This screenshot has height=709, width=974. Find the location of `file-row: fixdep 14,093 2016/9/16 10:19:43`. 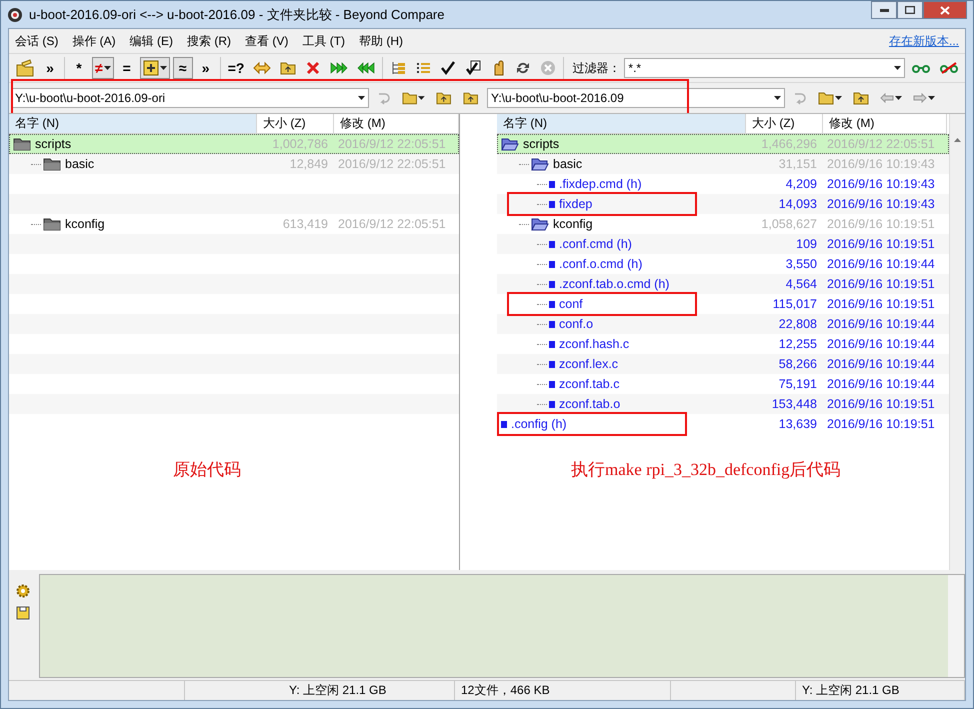

file-row: fixdep 14,093 2016/9/16 10:19:43 is located at coordinates (723, 204).